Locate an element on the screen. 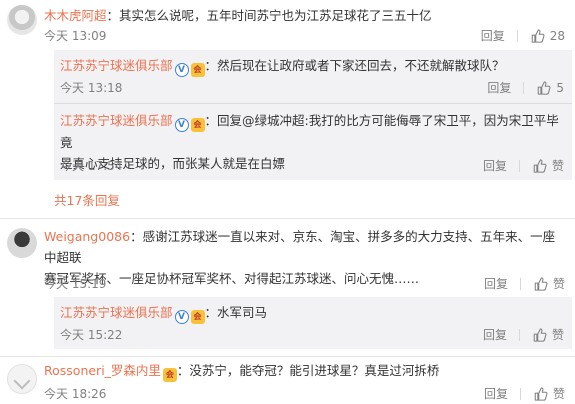  reply-text: 江苏苏宁球迷俱乐部 V 会：然后现在让政府或者下家还回去，不还就解散球队？ is located at coordinates (314, 66).